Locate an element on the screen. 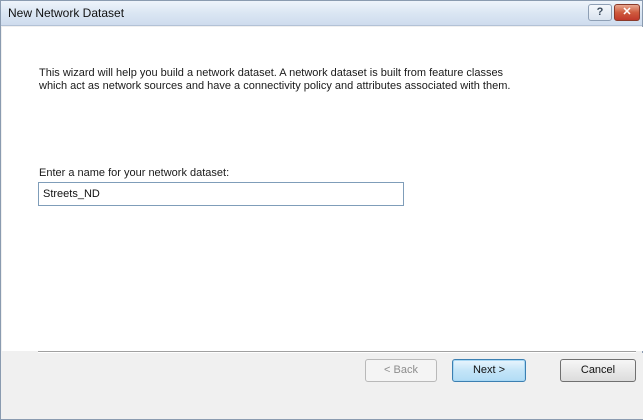 Image resolution: width=643 pixels, height=420 pixels. close-icon: ✕ is located at coordinates (627, 12).